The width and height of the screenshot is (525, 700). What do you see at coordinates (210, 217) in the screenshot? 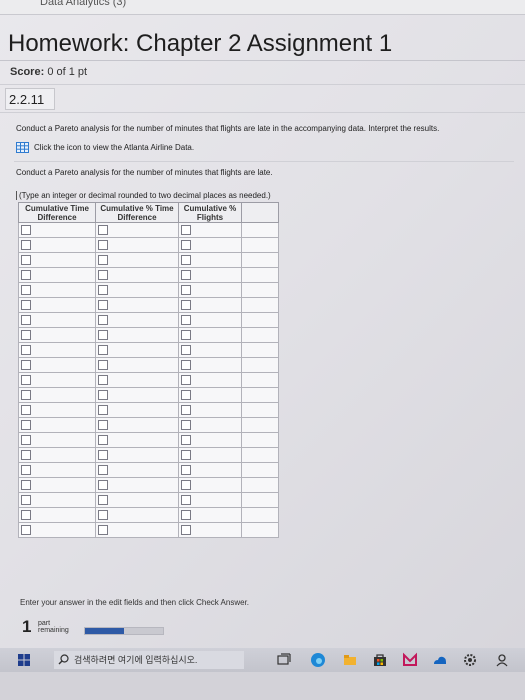
I see `header-line-2: Flights` at bounding box center [210, 217].